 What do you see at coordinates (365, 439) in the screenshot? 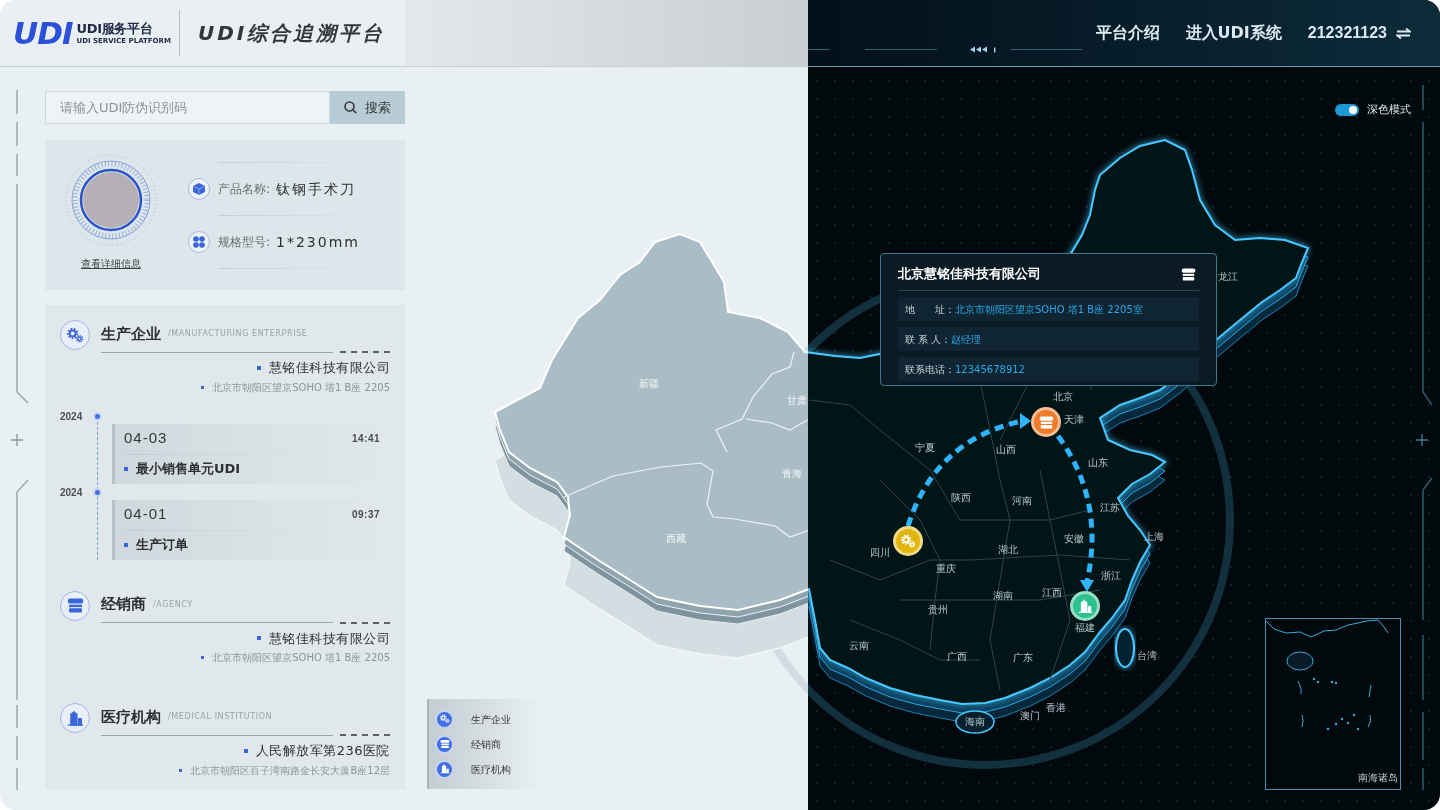
I see `event-time: 14:41` at bounding box center [365, 439].